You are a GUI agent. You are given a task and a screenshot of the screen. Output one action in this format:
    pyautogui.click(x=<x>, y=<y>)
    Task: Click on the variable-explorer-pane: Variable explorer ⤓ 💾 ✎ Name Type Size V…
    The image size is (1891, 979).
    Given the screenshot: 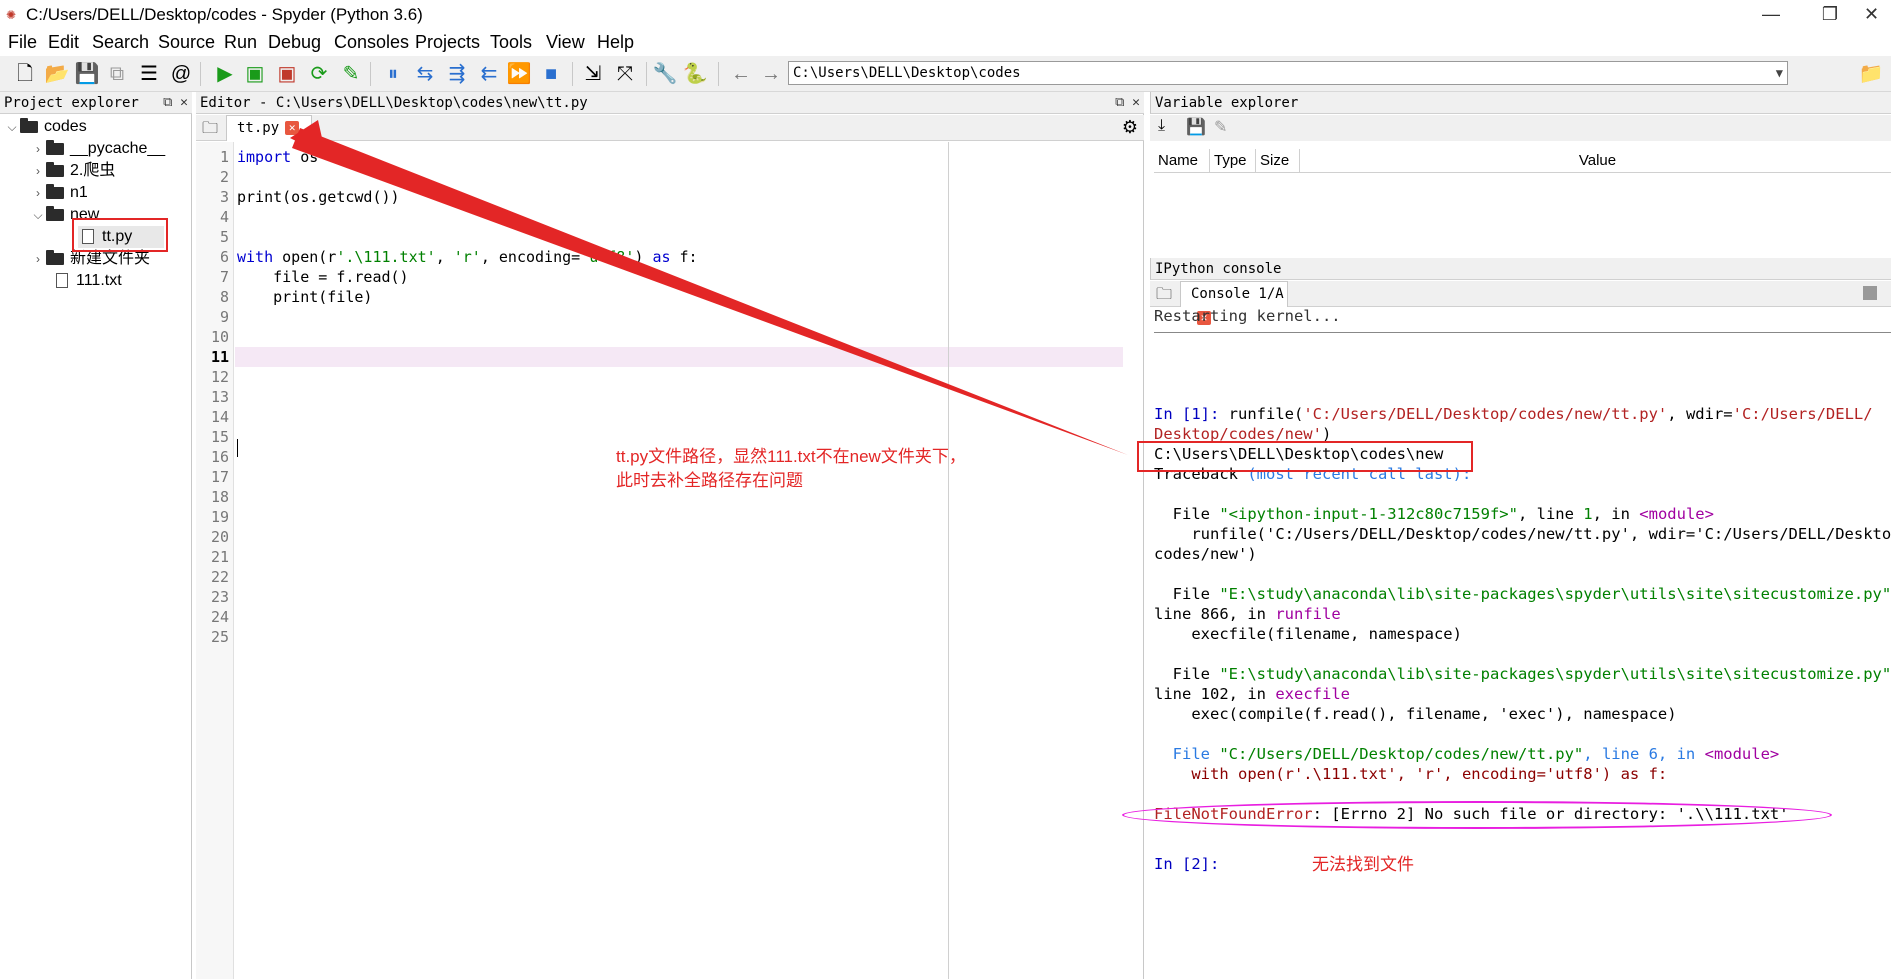 What is the action you would take?
    pyautogui.click(x=1520, y=172)
    